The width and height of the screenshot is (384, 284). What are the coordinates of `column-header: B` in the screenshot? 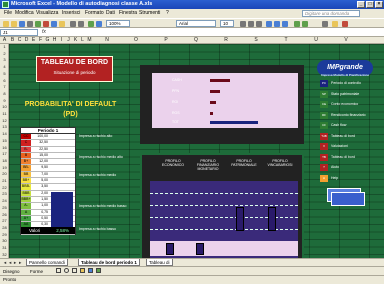 It's located at (12, 40).